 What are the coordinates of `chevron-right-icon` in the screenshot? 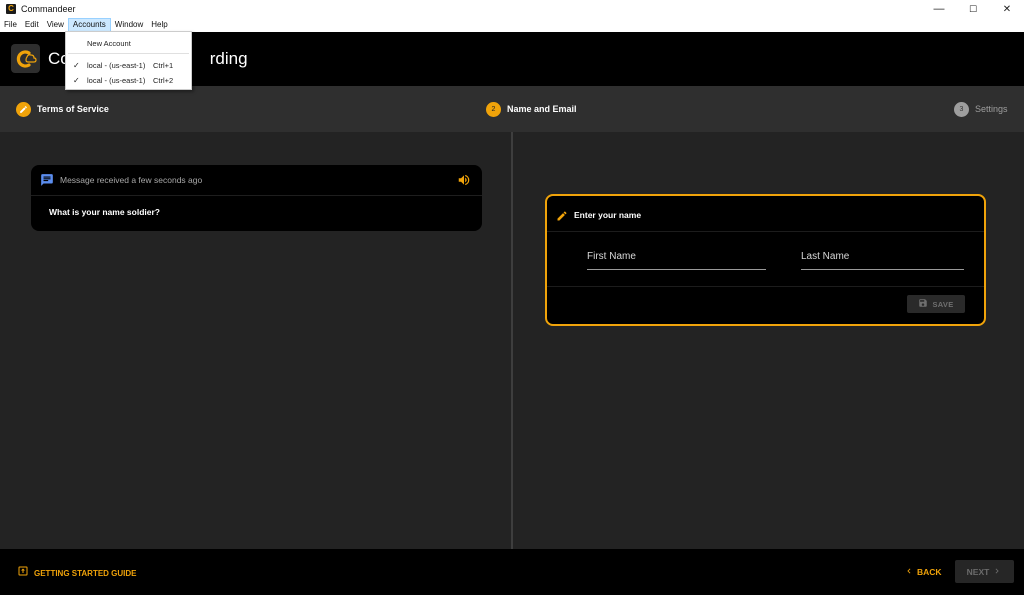 It's located at (997, 572).